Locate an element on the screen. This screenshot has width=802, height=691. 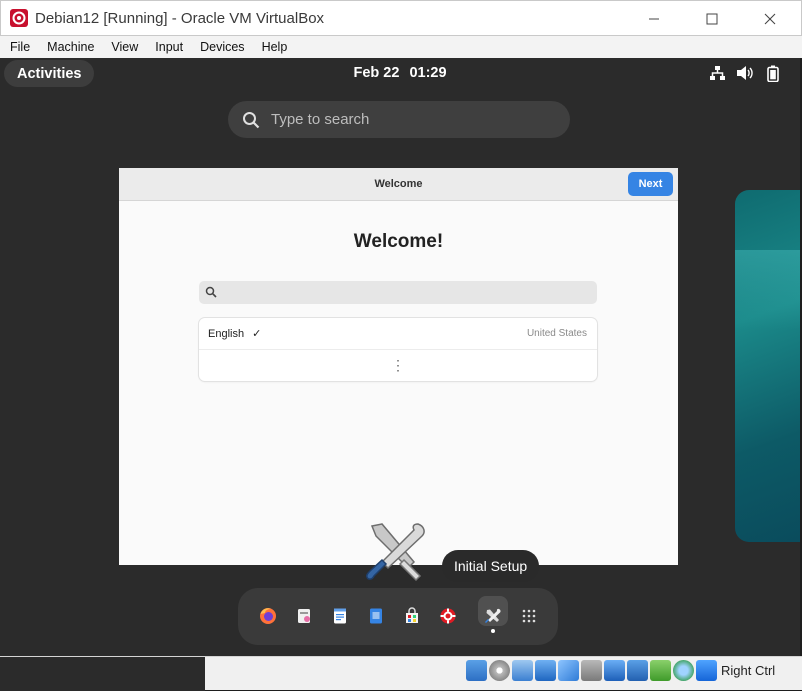
initial-setup-icon is located at coordinates (493, 615).